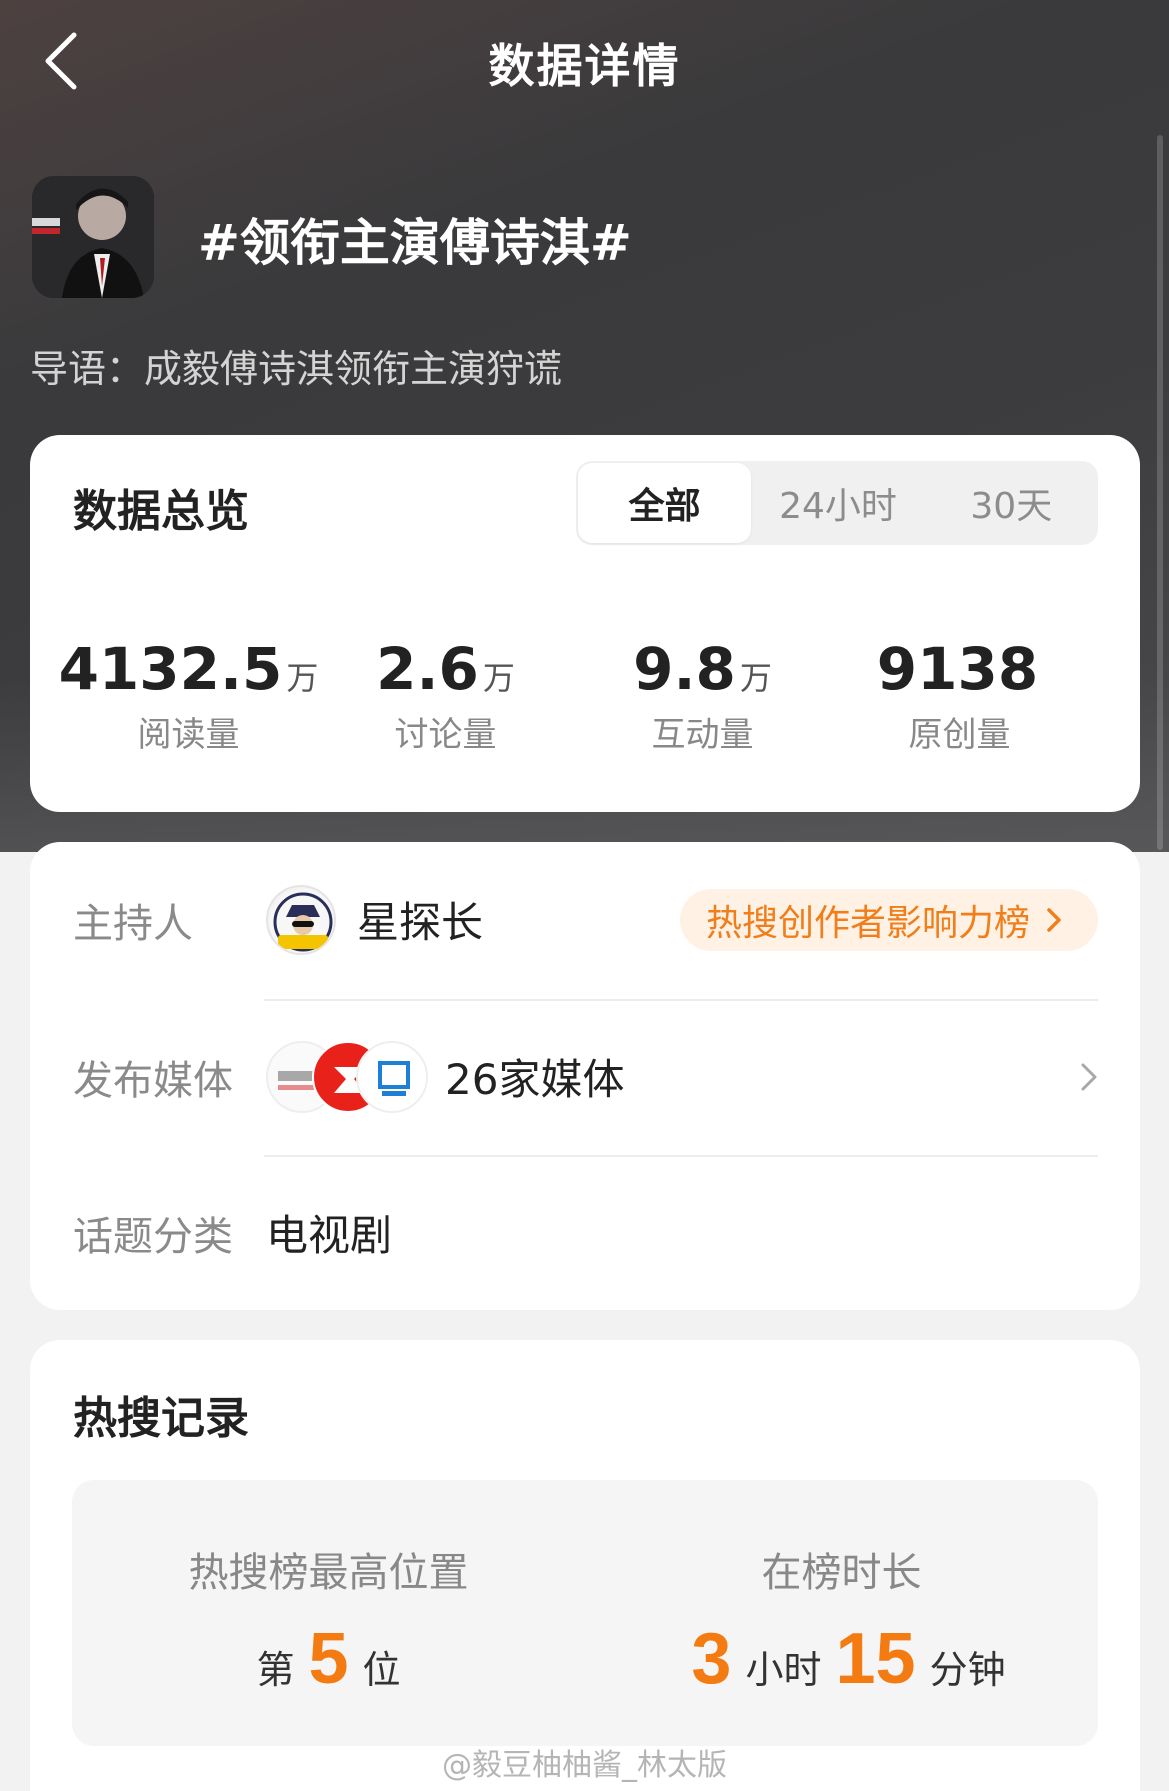  Describe the element at coordinates (702, 735) in the screenshot. I see `stat-label: 互动量` at that location.